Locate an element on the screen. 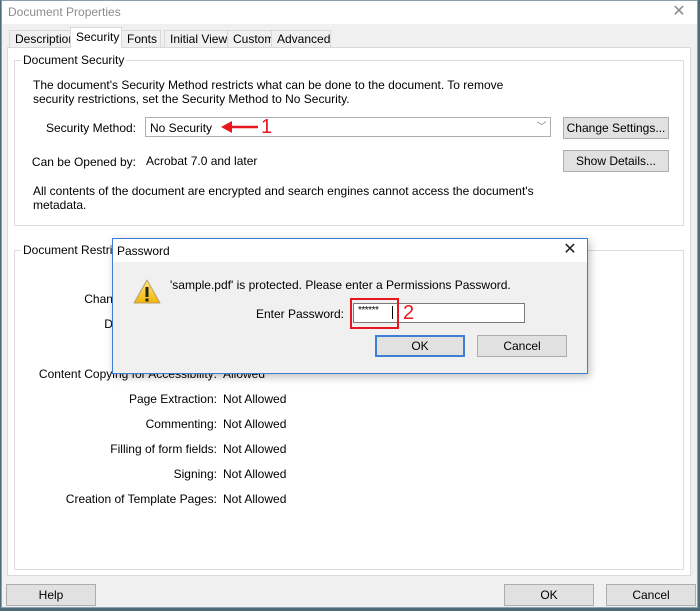 Image resolution: width=700 pixels, height=611 pixels. password-dialog-title-bar: Password ✕ is located at coordinates (350, 250).